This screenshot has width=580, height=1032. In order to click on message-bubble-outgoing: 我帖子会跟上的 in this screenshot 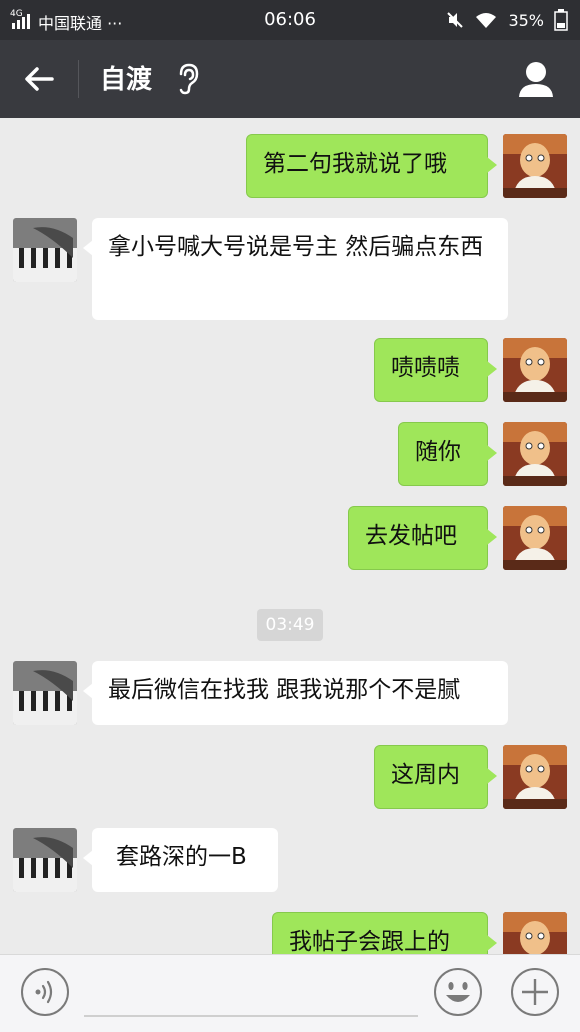, I will do `click(384, 933)`.